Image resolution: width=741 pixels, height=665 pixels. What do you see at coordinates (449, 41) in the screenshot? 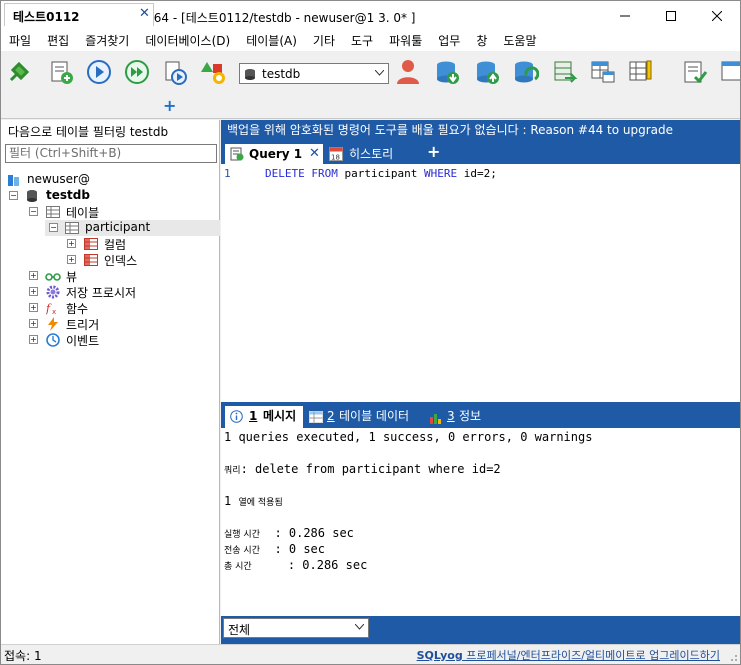
I see `menu-transaction: 업무` at bounding box center [449, 41].